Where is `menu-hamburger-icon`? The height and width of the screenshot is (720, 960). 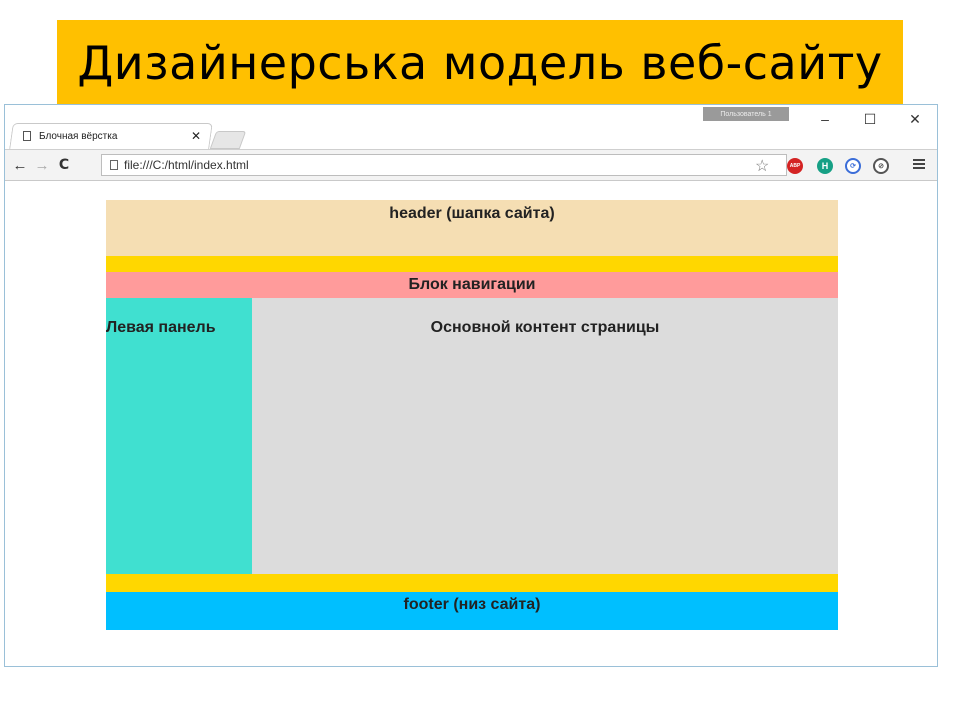 menu-hamburger-icon is located at coordinates (919, 164).